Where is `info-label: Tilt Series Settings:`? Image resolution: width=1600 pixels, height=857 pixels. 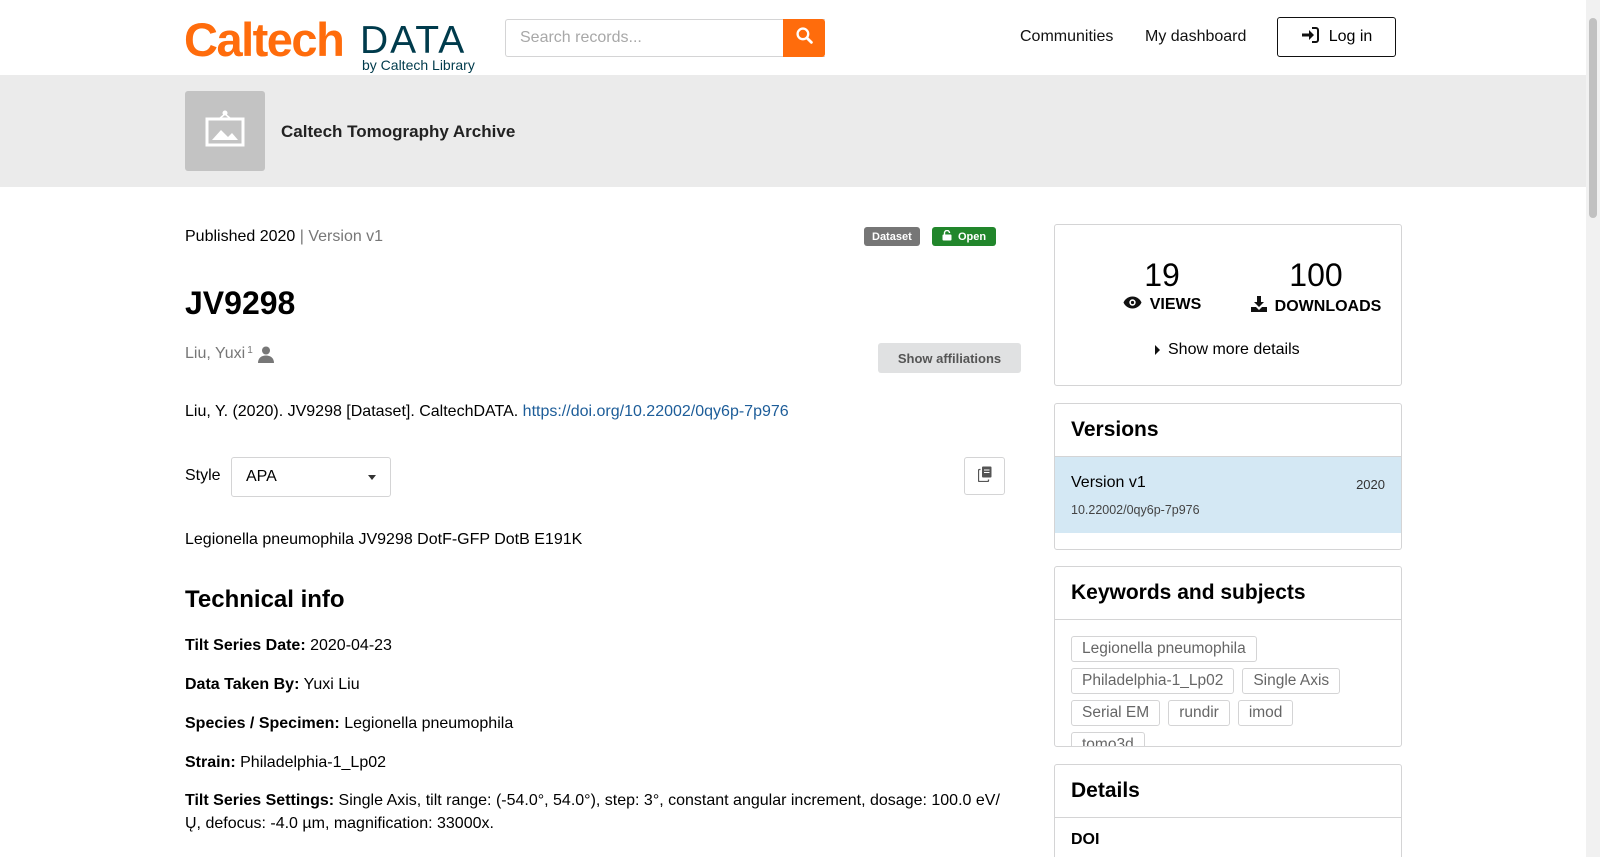 info-label: Tilt Series Settings: is located at coordinates (260, 800).